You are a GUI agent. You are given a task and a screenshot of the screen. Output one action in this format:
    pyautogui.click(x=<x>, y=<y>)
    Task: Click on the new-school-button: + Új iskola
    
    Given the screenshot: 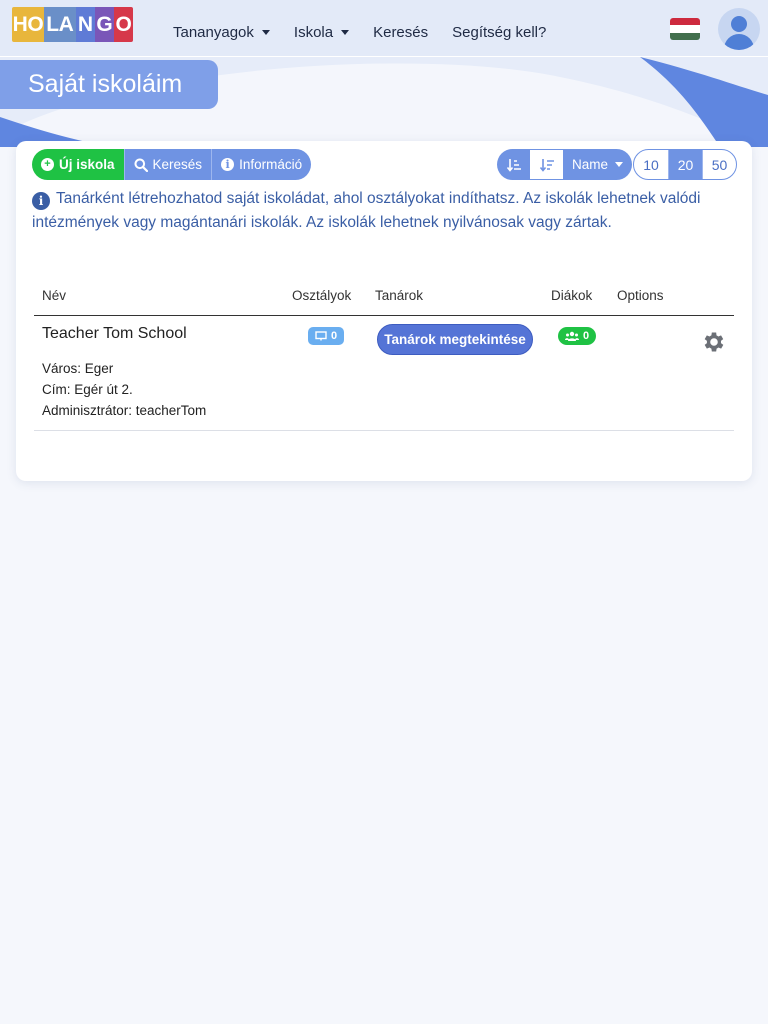 What is the action you would take?
    pyautogui.click(x=78, y=164)
    